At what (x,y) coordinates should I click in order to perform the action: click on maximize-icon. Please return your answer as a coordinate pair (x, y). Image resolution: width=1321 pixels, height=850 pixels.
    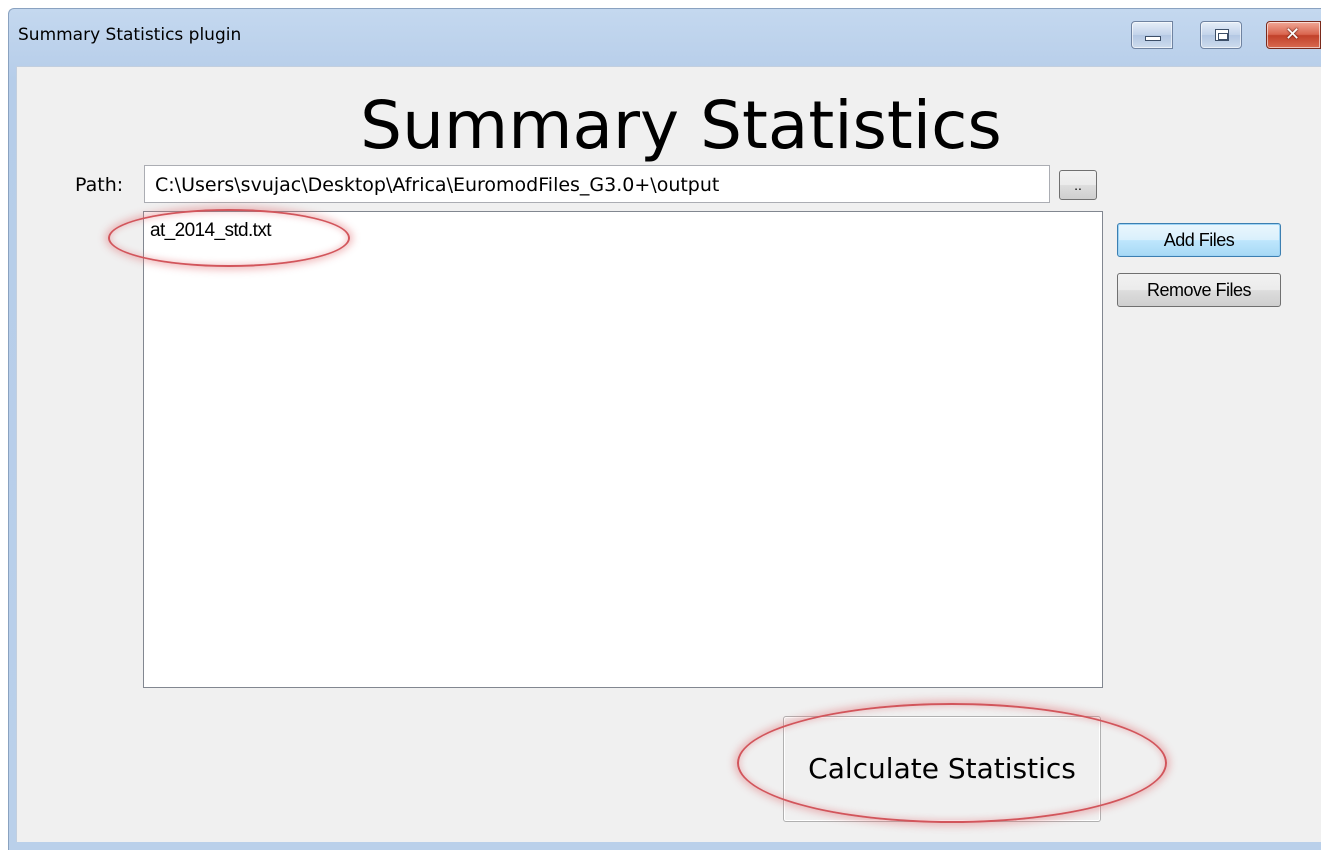
    Looking at the image, I should click on (1222, 35).